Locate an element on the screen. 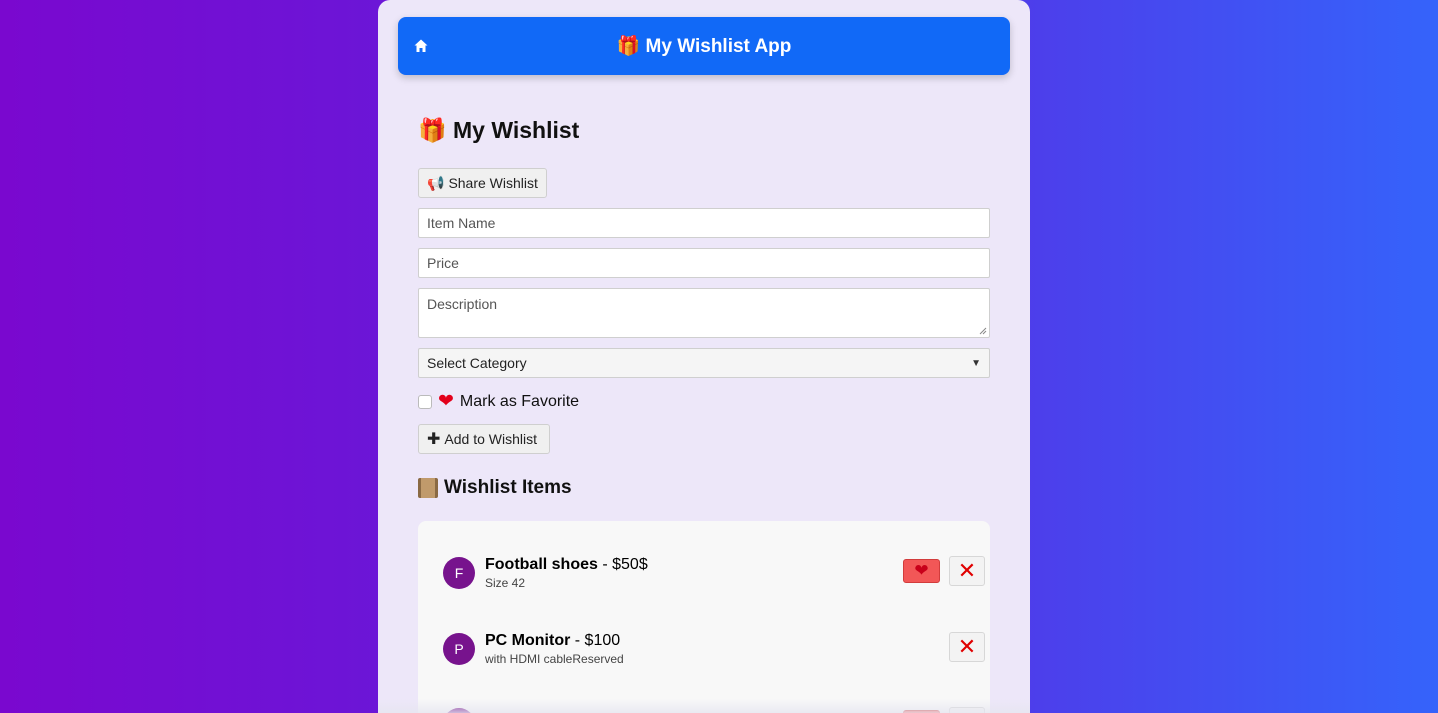 Image resolution: width=1438 pixels, height=713 pixels. description-placeholder: Description is located at coordinates (462, 304).